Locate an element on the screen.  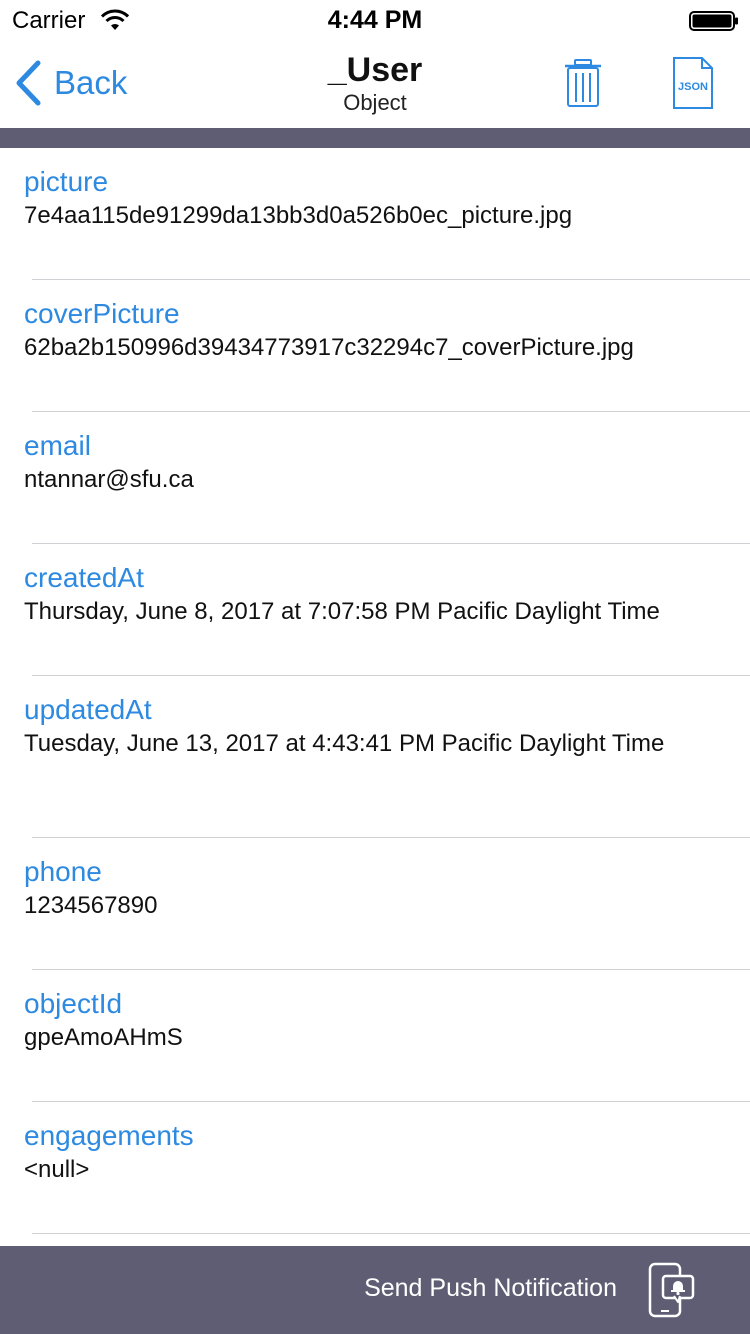
bottom-toolbar: Send Push Notification is located at coordinates (375, 1290).